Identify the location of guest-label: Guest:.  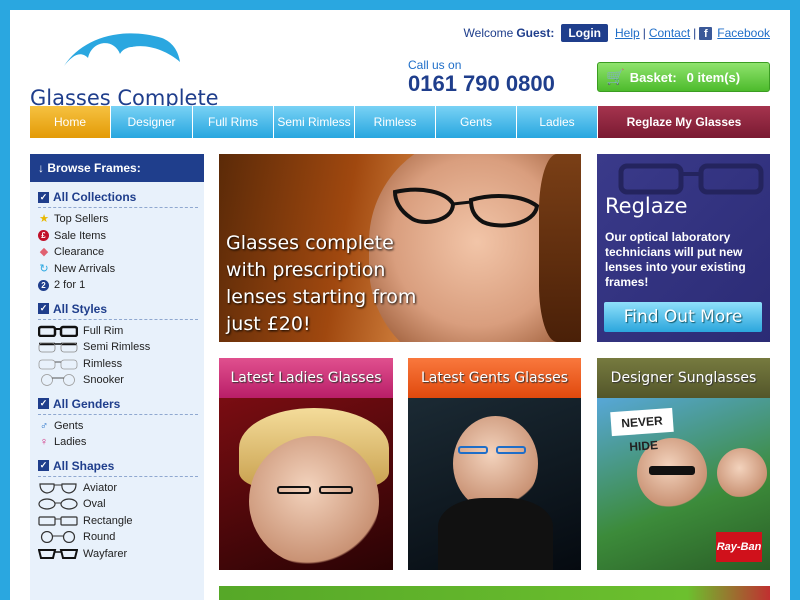
(535, 33).